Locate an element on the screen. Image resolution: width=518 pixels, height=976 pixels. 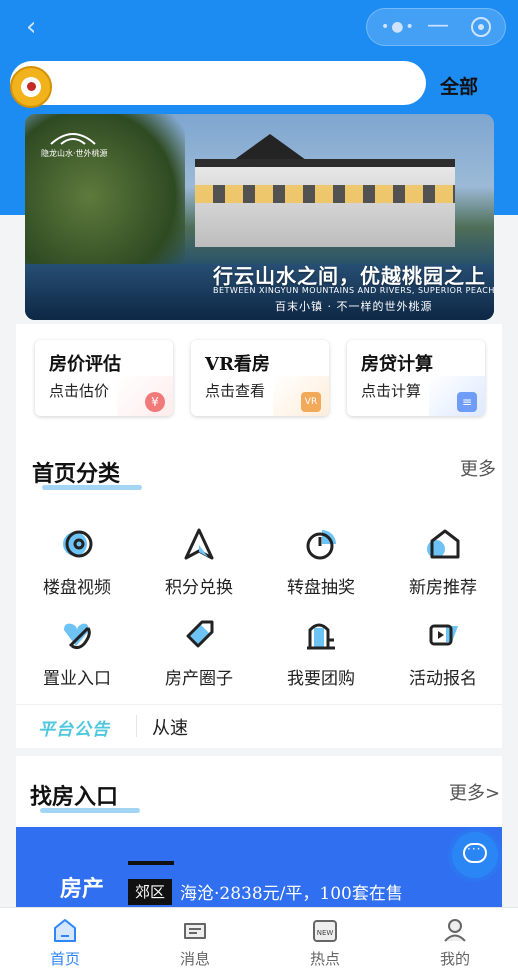
tab-label: 热点 is located at coordinates (324, 959).